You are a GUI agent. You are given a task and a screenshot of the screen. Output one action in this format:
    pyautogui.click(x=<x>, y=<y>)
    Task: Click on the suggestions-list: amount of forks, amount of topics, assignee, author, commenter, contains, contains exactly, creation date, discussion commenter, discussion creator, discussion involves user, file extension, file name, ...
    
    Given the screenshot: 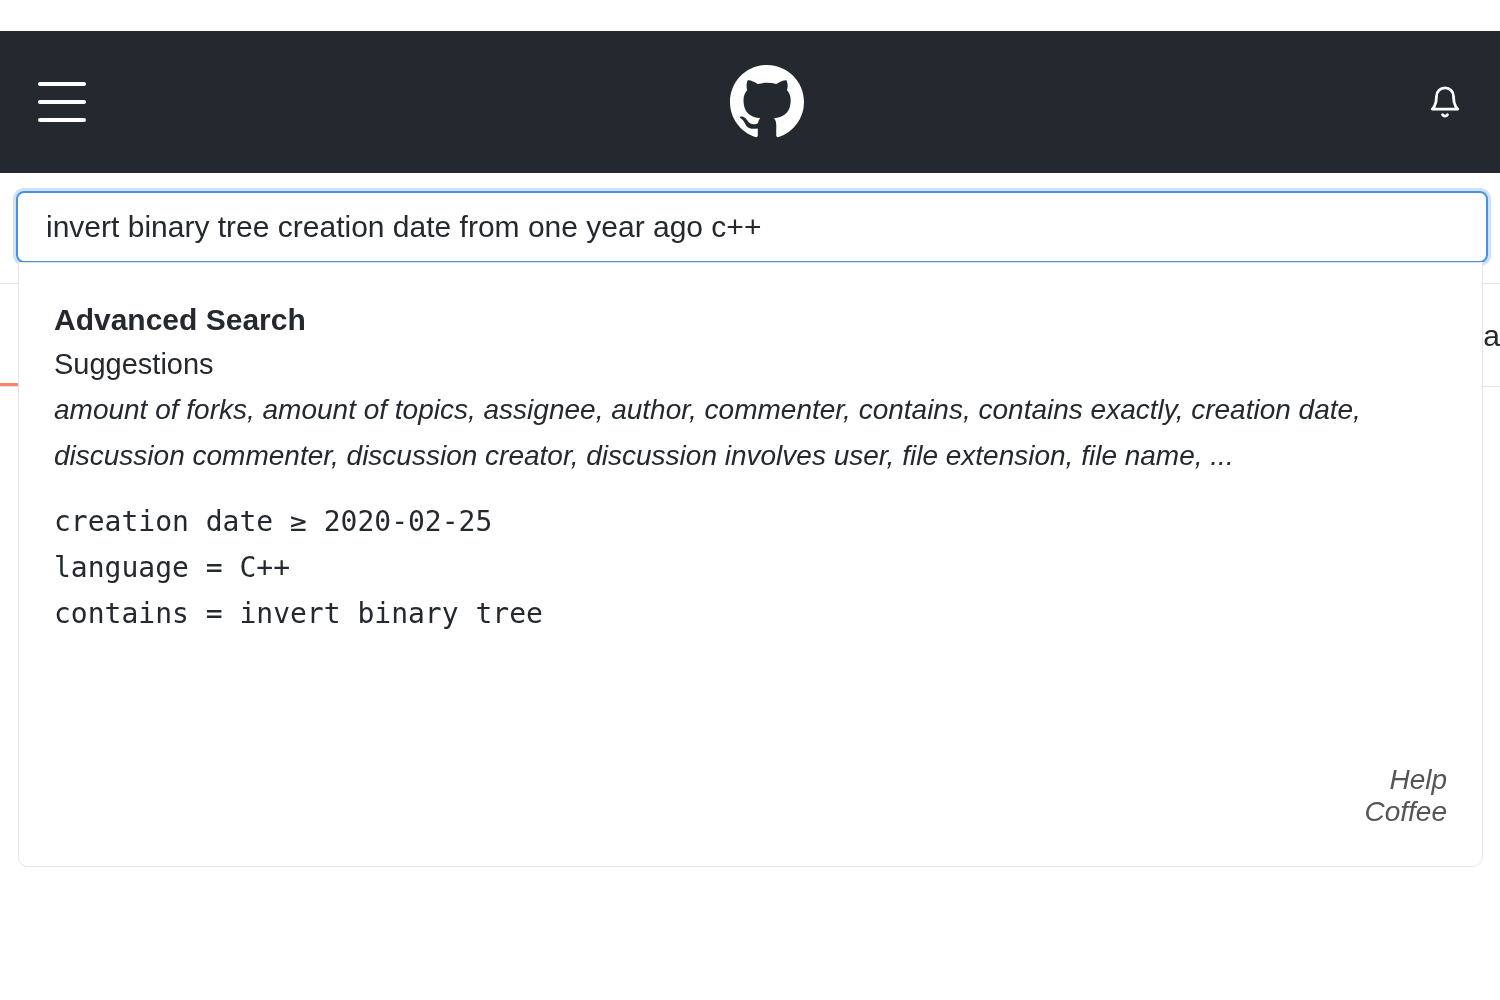 What is the action you would take?
    pyautogui.click(x=719, y=433)
    